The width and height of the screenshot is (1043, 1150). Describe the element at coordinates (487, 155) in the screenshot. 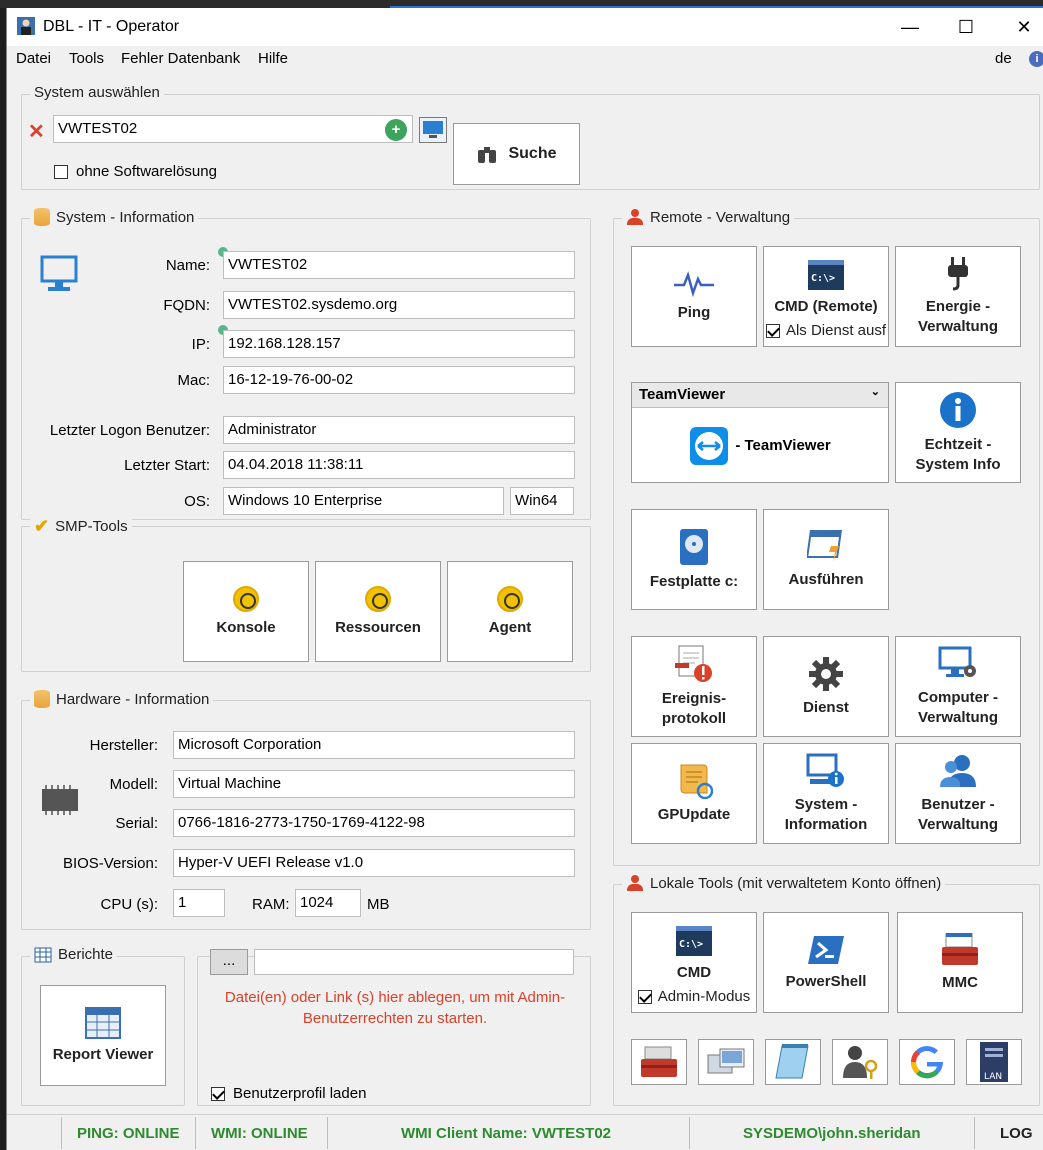

I see `binoculars-icon` at that location.